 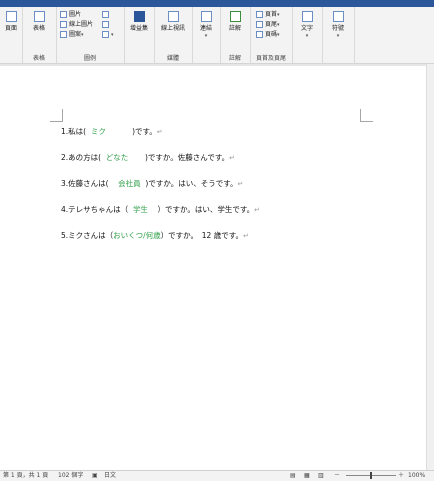 I want to click on addins-button: 增益集, so click(x=139, y=21).